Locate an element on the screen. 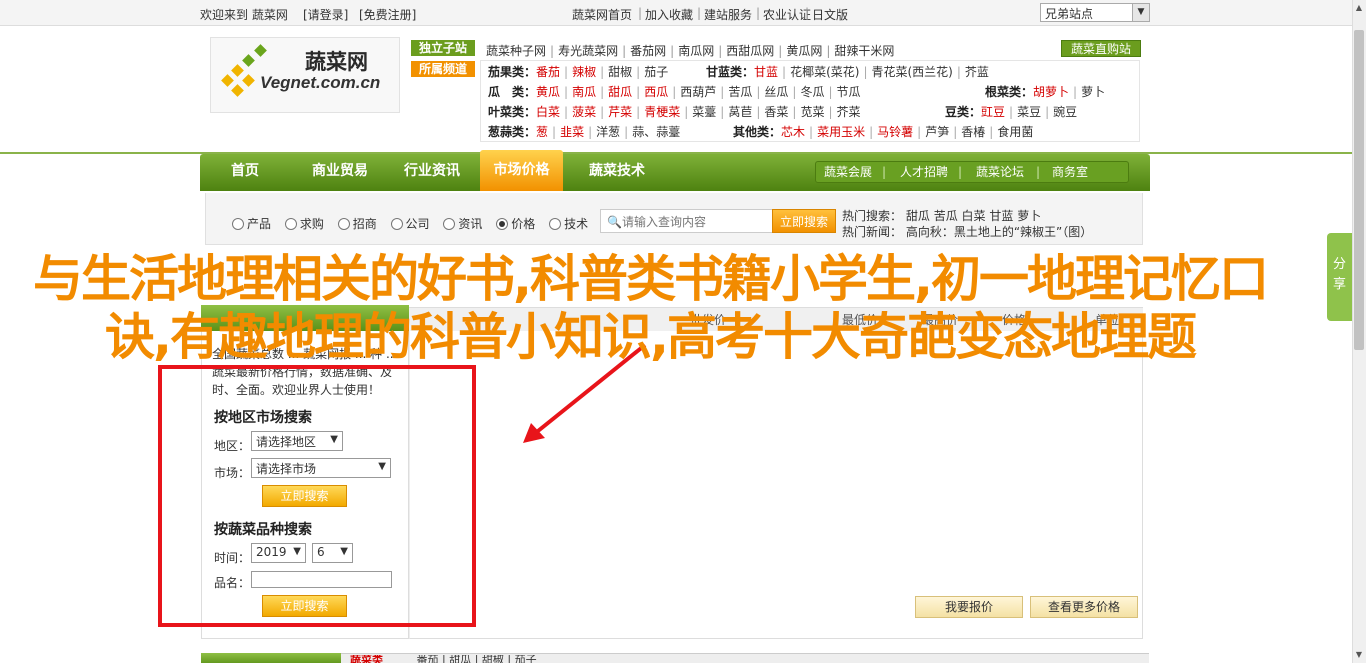  radio-company: 公司 is located at coordinates (415, 224).